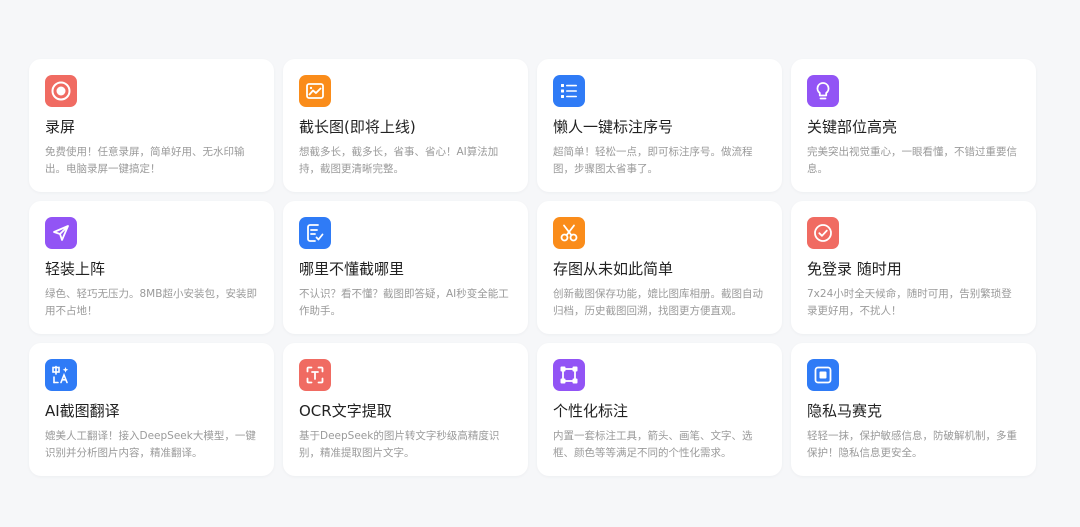  Describe the element at coordinates (823, 375) in the screenshot. I see `mosaic-icon` at that location.